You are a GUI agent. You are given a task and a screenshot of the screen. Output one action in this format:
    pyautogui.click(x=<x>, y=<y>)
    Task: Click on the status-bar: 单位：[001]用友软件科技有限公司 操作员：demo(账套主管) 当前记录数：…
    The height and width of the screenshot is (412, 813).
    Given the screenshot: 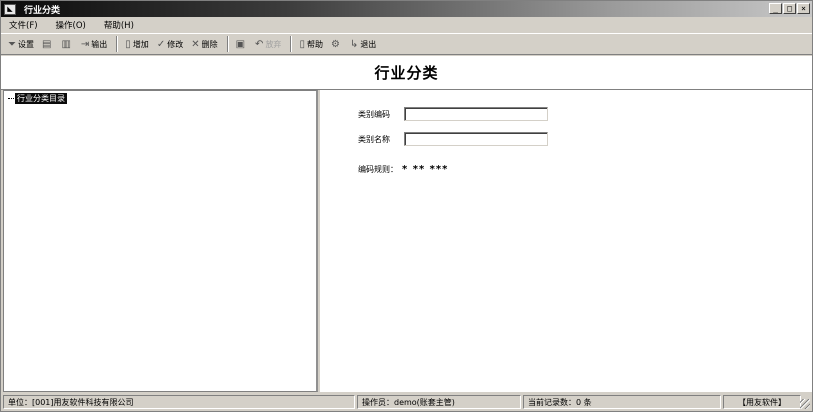 What is the action you would take?
    pyautogui.click(x=406, y=402)
    